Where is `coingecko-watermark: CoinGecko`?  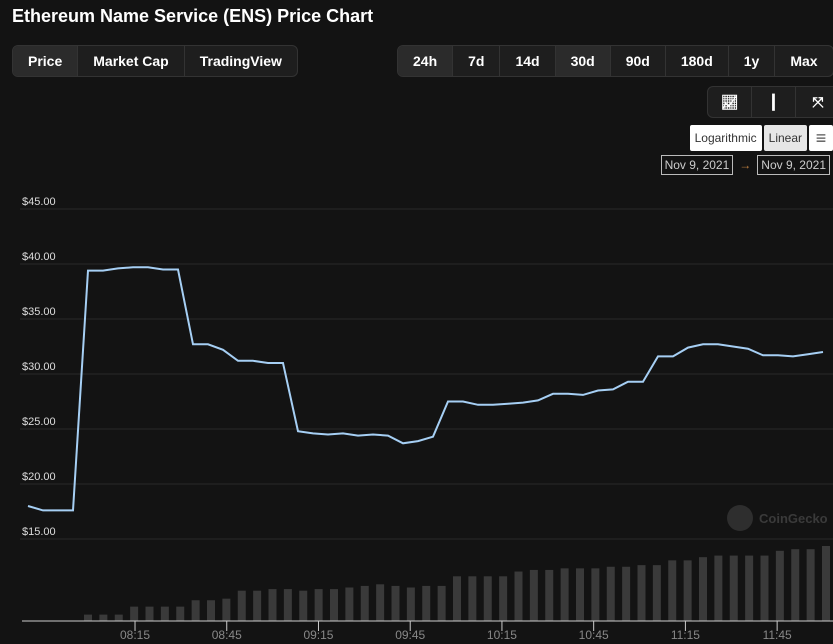 coingecko-watermark: CoinGecko is located at coordinates (777, 518).